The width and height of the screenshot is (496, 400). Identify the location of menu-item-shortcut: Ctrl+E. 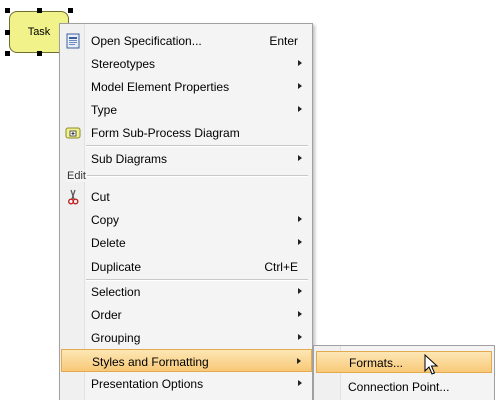
(281, 267).